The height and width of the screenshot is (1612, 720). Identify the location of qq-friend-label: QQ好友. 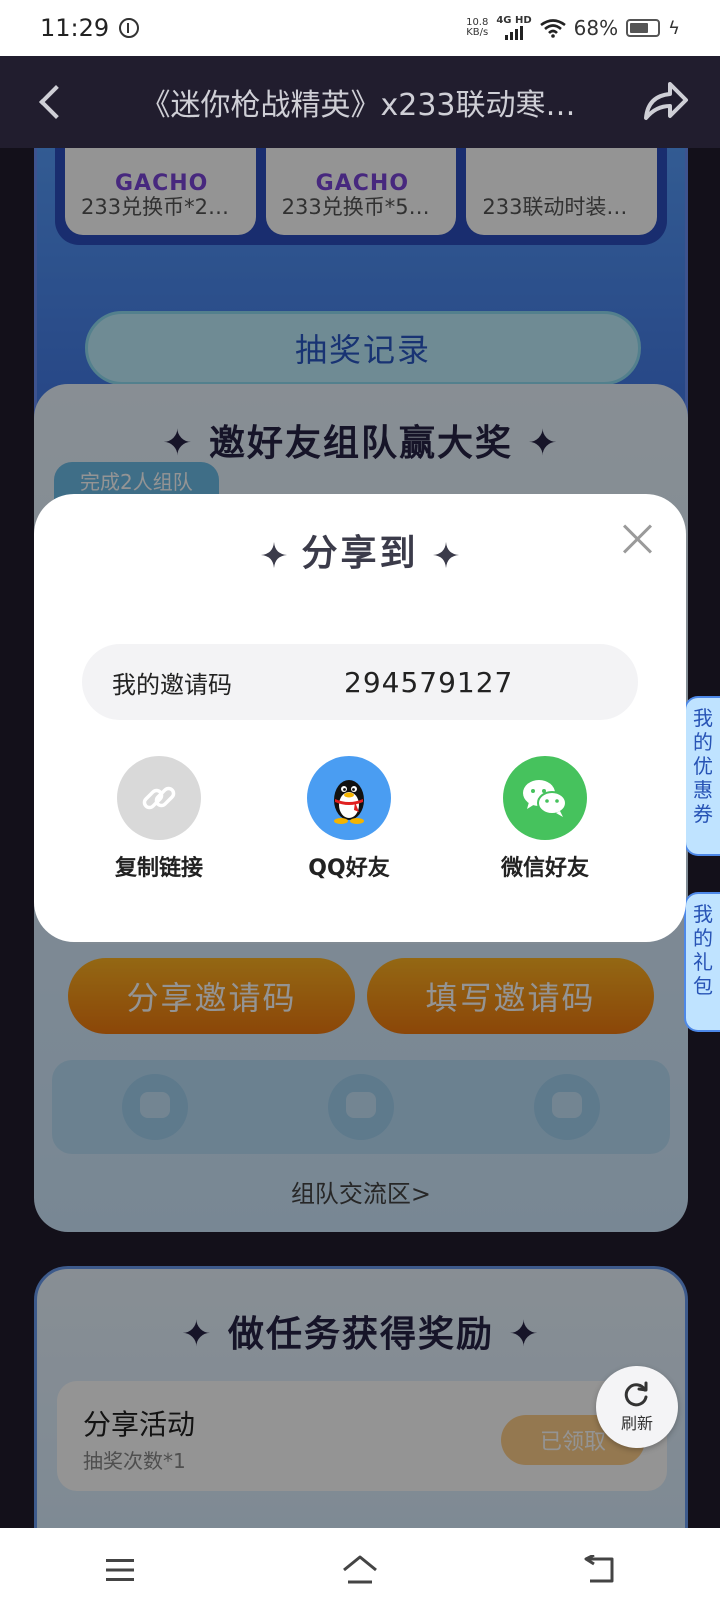
(349, 868).